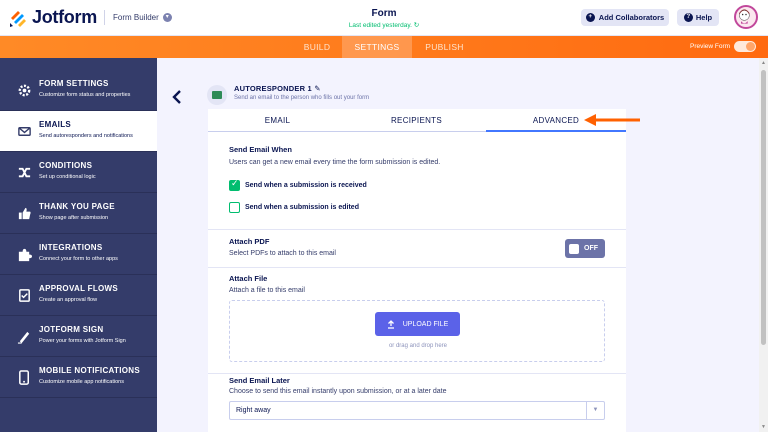  I want to click on drag-drop-hint: or drag and drop here, so click(418, 346).